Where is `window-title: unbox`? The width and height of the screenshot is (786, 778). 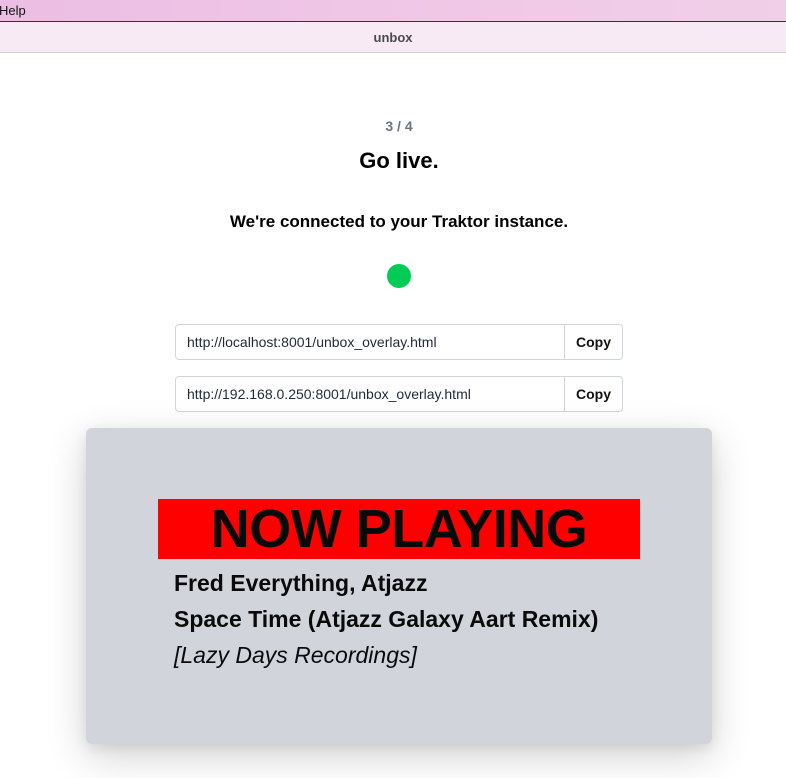 window-title: unbox is located at coordinates (393, 37).